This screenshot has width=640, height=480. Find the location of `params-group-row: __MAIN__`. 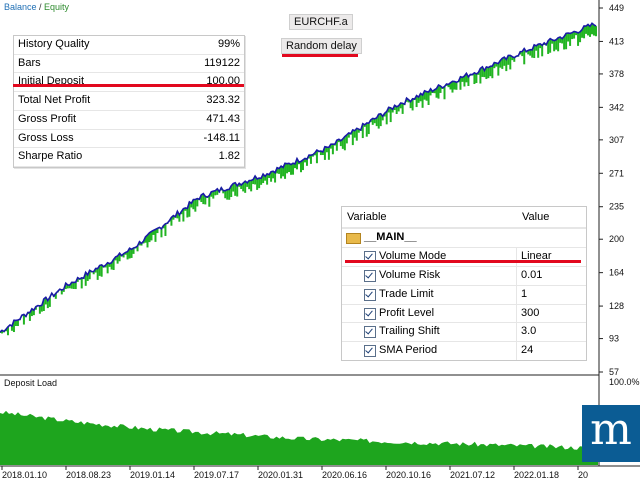

params-group-row: __MAIN__ is located at coordinates (464, 237).